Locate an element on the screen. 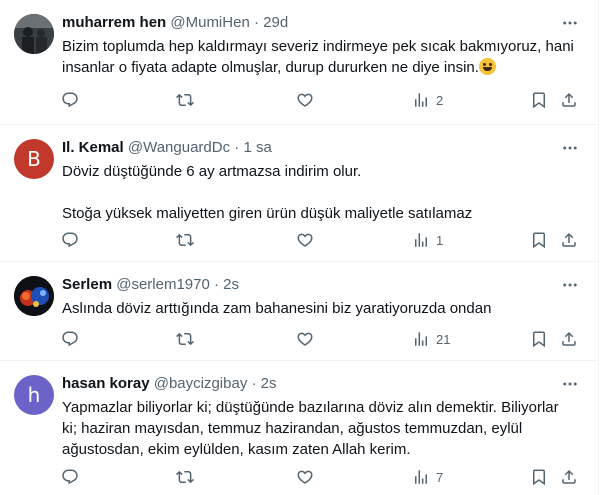 This screenshot has width=601, height=495. display-name: Il. Kemal is located at coordinates (93, 147).